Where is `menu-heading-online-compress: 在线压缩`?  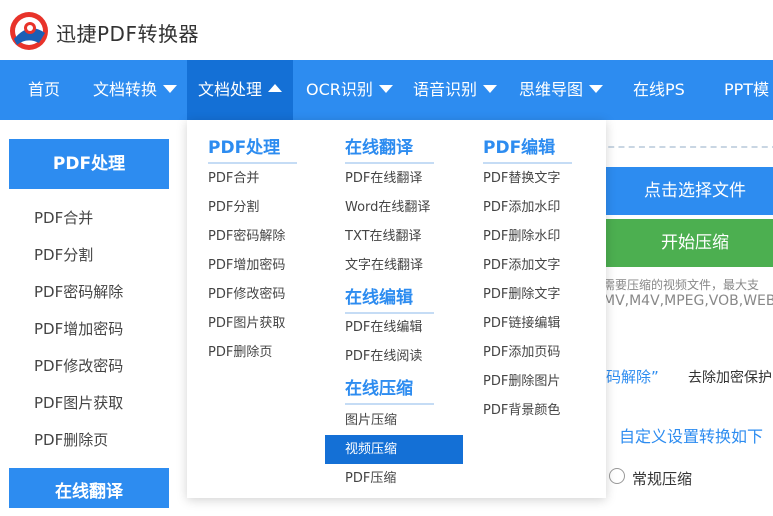 menu-heading-online-compress: 在线压缩 is located at coordinates (389, 389).